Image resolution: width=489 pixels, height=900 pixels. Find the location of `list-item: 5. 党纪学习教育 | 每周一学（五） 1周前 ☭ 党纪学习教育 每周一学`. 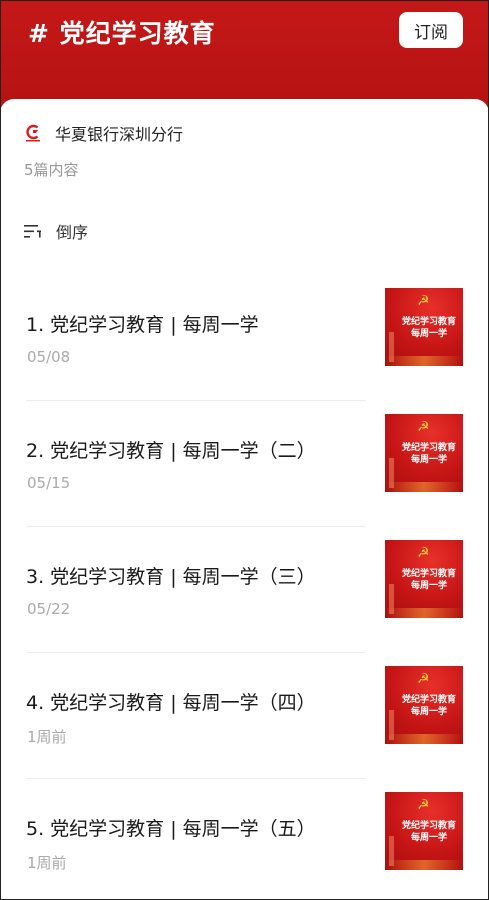

list-item: 5. 党纪学习教育 | 每周一学（五） 1周前 ☭ 党纪学习教育 每周一学 is located at coordinates (244, 846).